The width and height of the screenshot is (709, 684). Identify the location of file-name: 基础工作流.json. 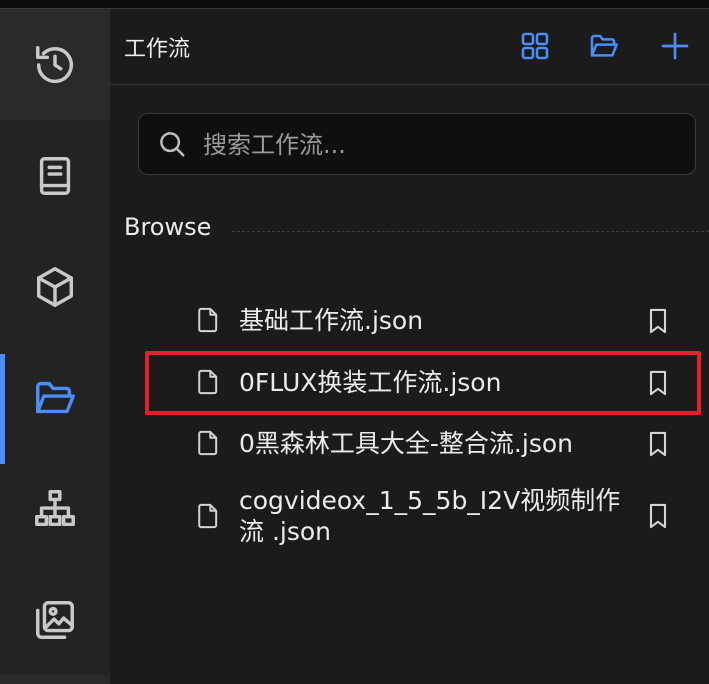
(331, 320).